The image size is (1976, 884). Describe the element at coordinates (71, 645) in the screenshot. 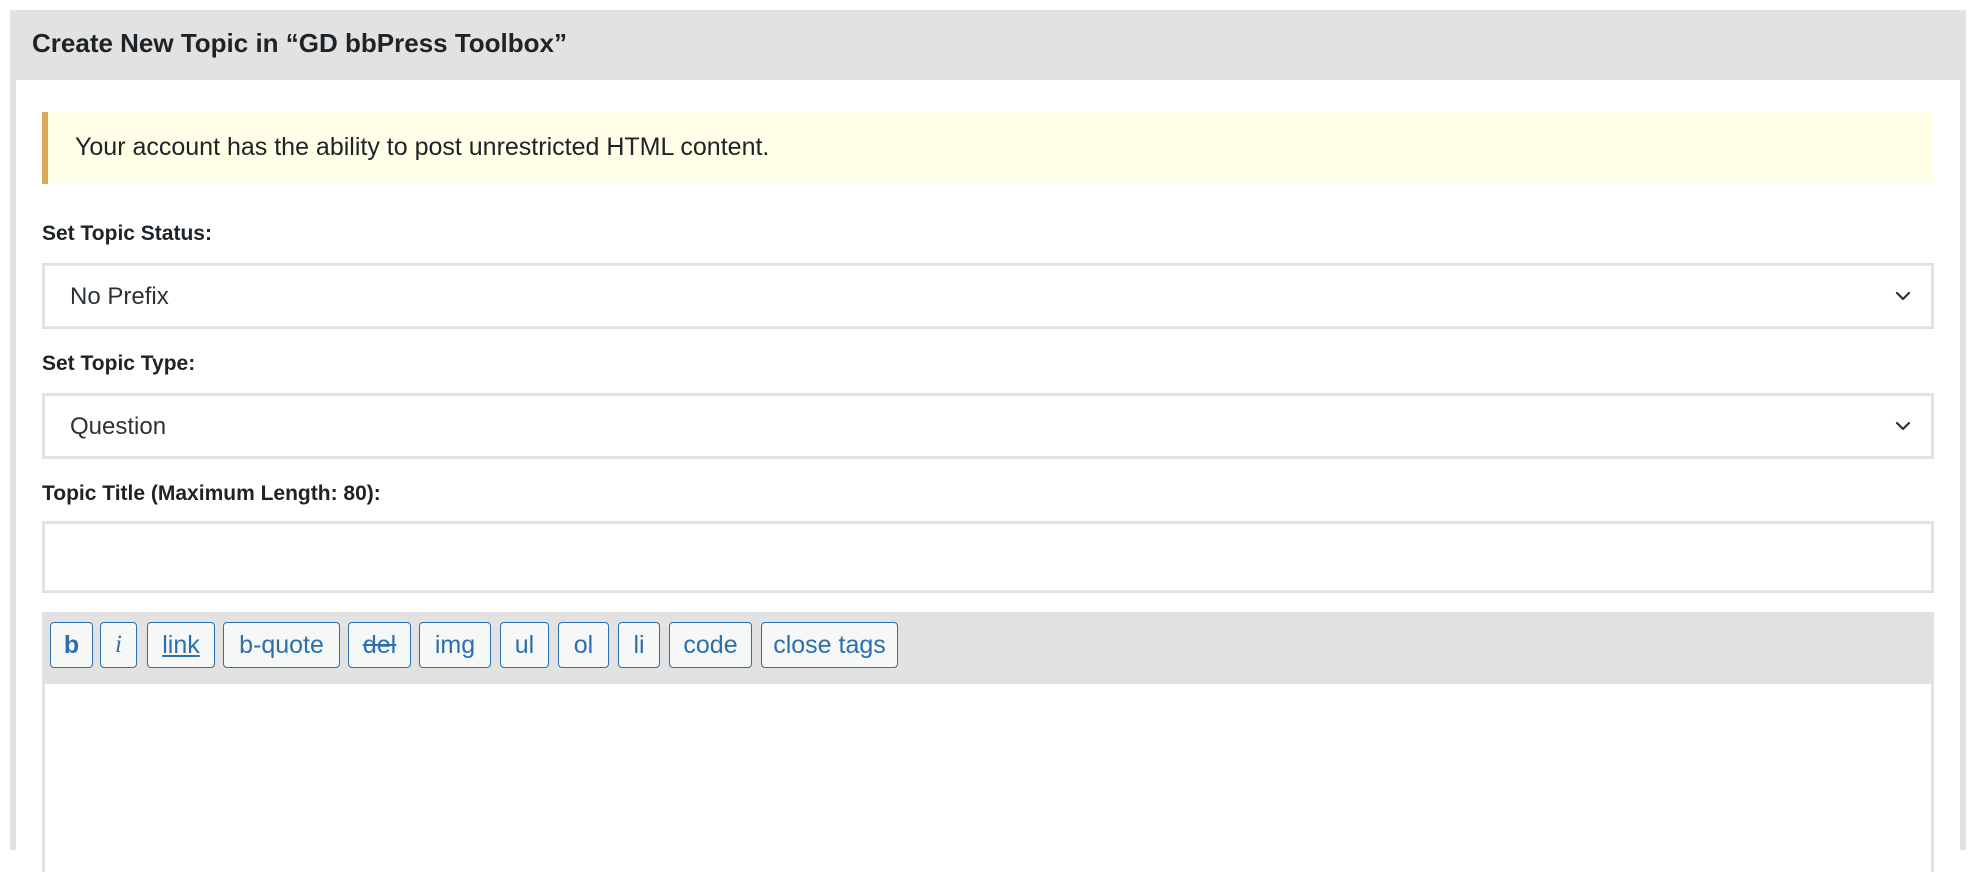

I see `bold-button: b` at that location.